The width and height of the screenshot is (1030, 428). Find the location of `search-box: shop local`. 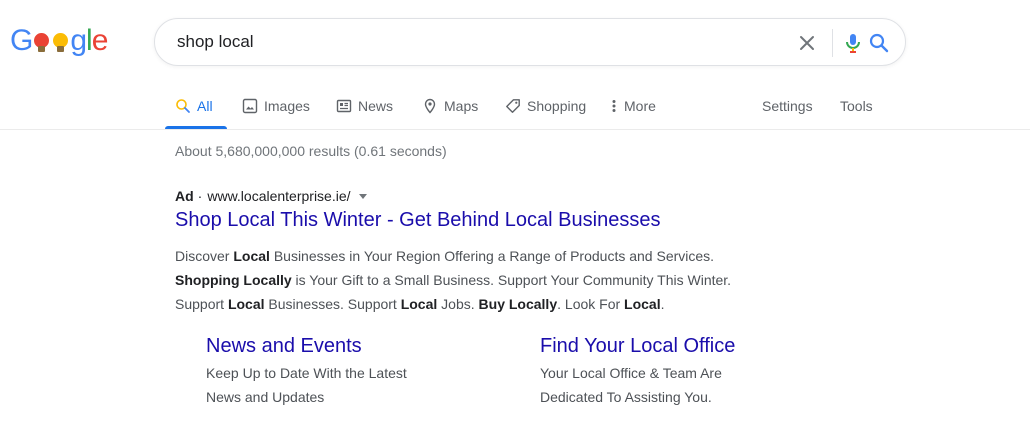

search-box: shop local is located at coordinates (530, 42).